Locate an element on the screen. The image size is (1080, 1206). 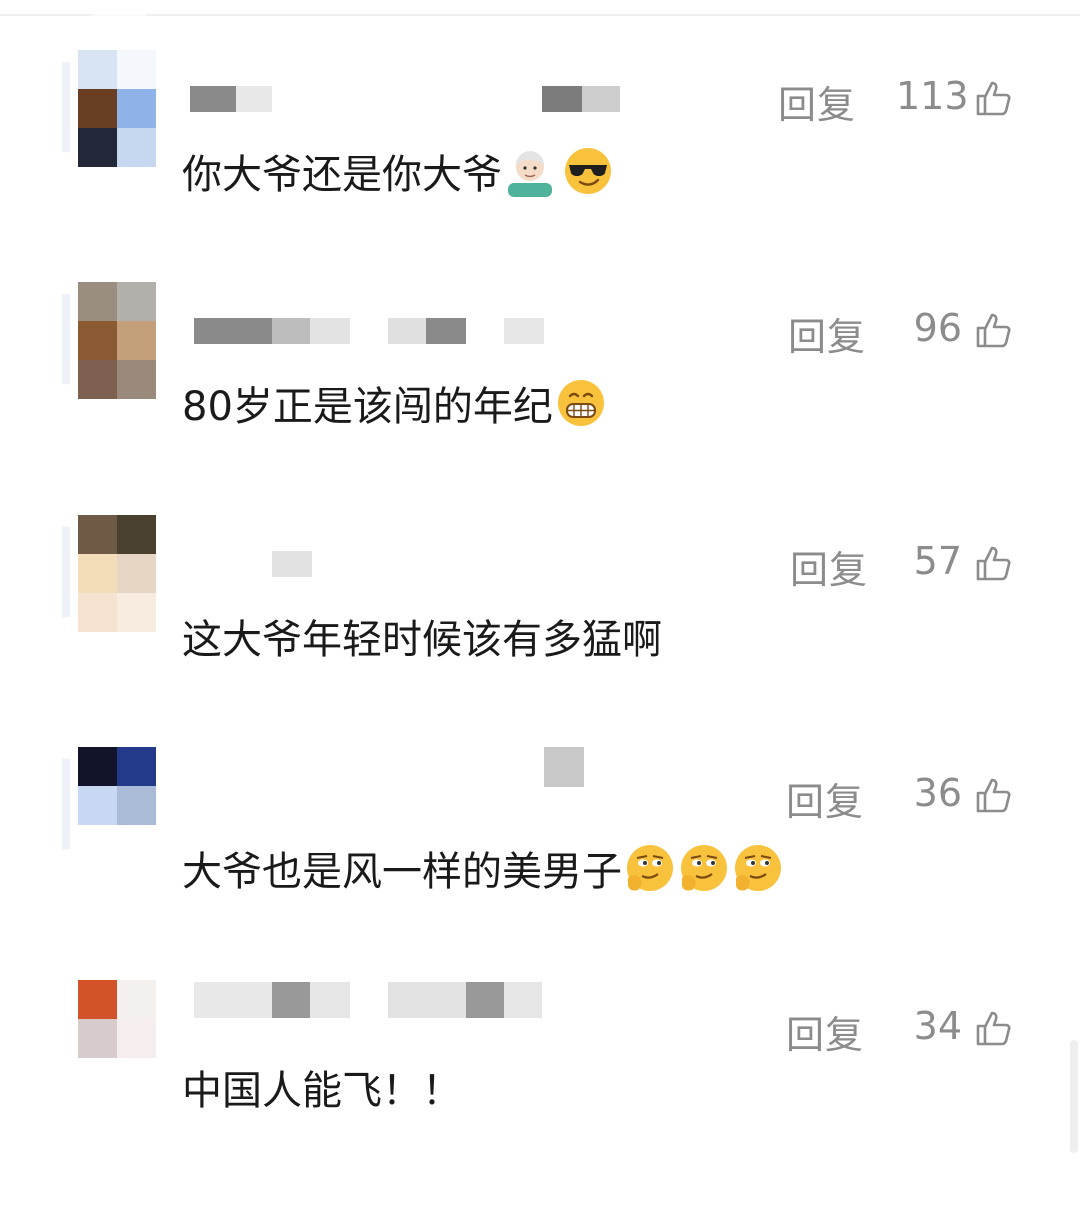
comment-text: 大爷也是风一样的美男子 is located at coordinates (483, 868).